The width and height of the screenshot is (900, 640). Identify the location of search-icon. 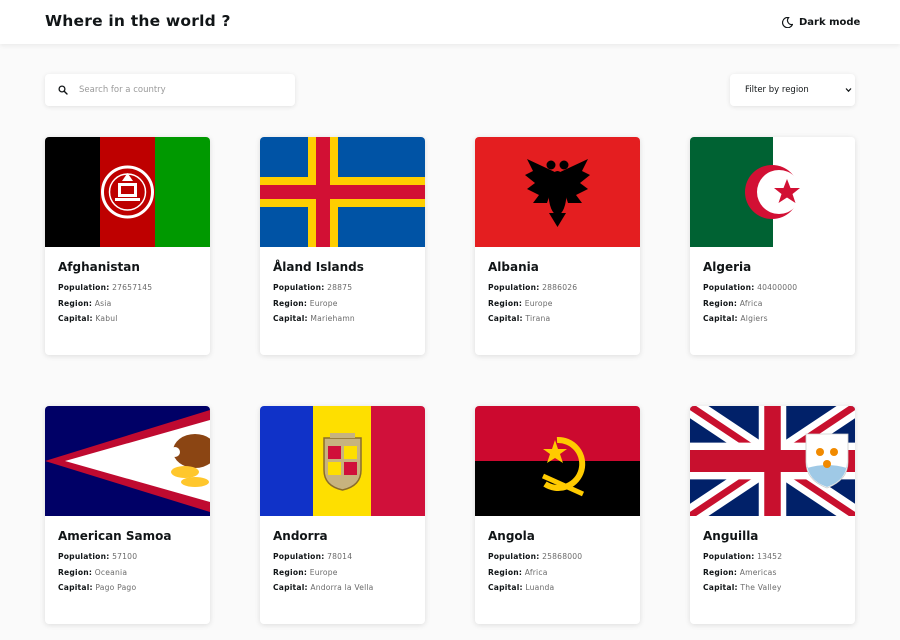
(63, 90).